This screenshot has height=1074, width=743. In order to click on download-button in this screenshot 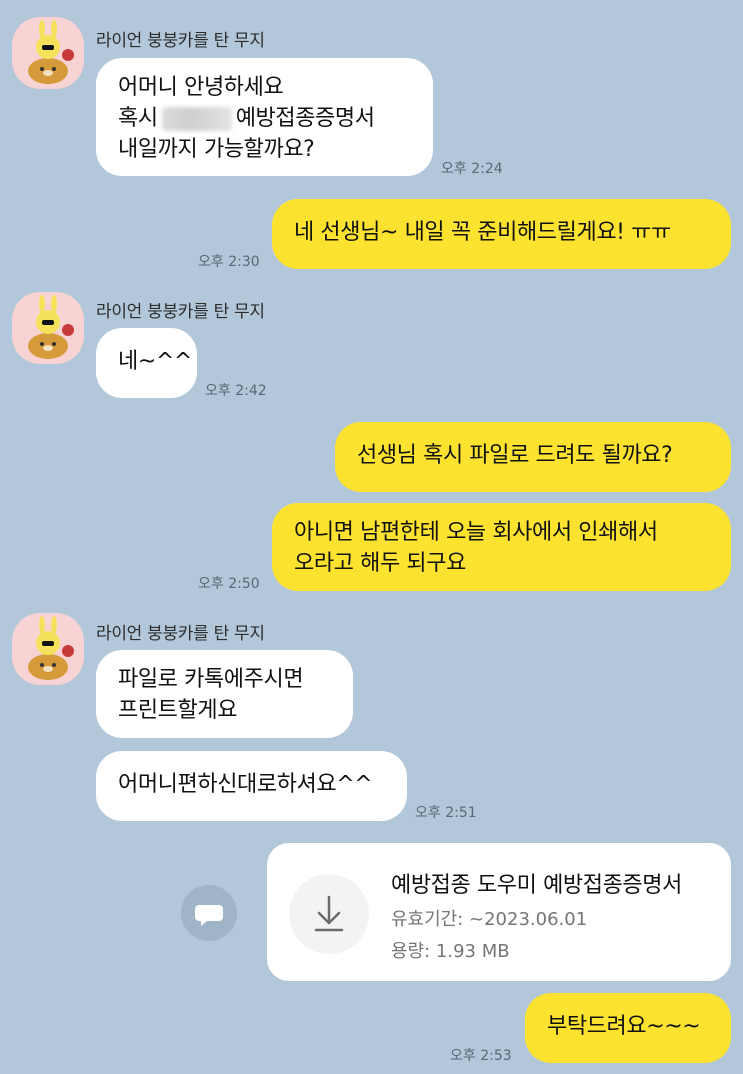, I will do `click(329, 914)`.